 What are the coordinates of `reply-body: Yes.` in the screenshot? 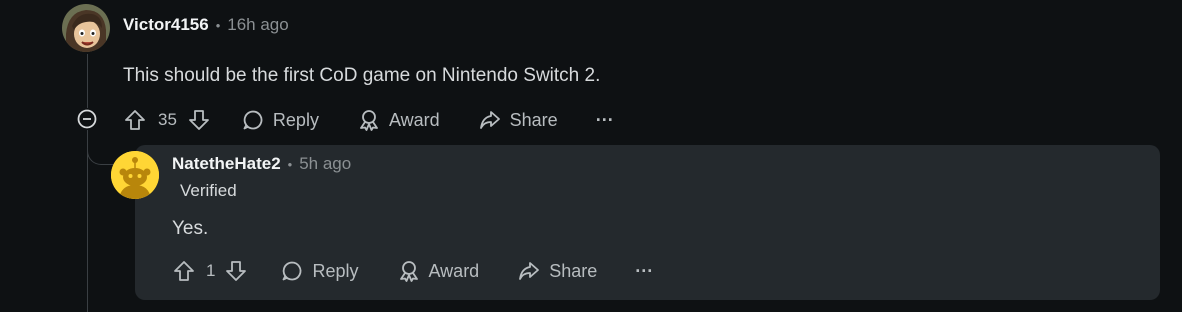 It's located at (190, 228).